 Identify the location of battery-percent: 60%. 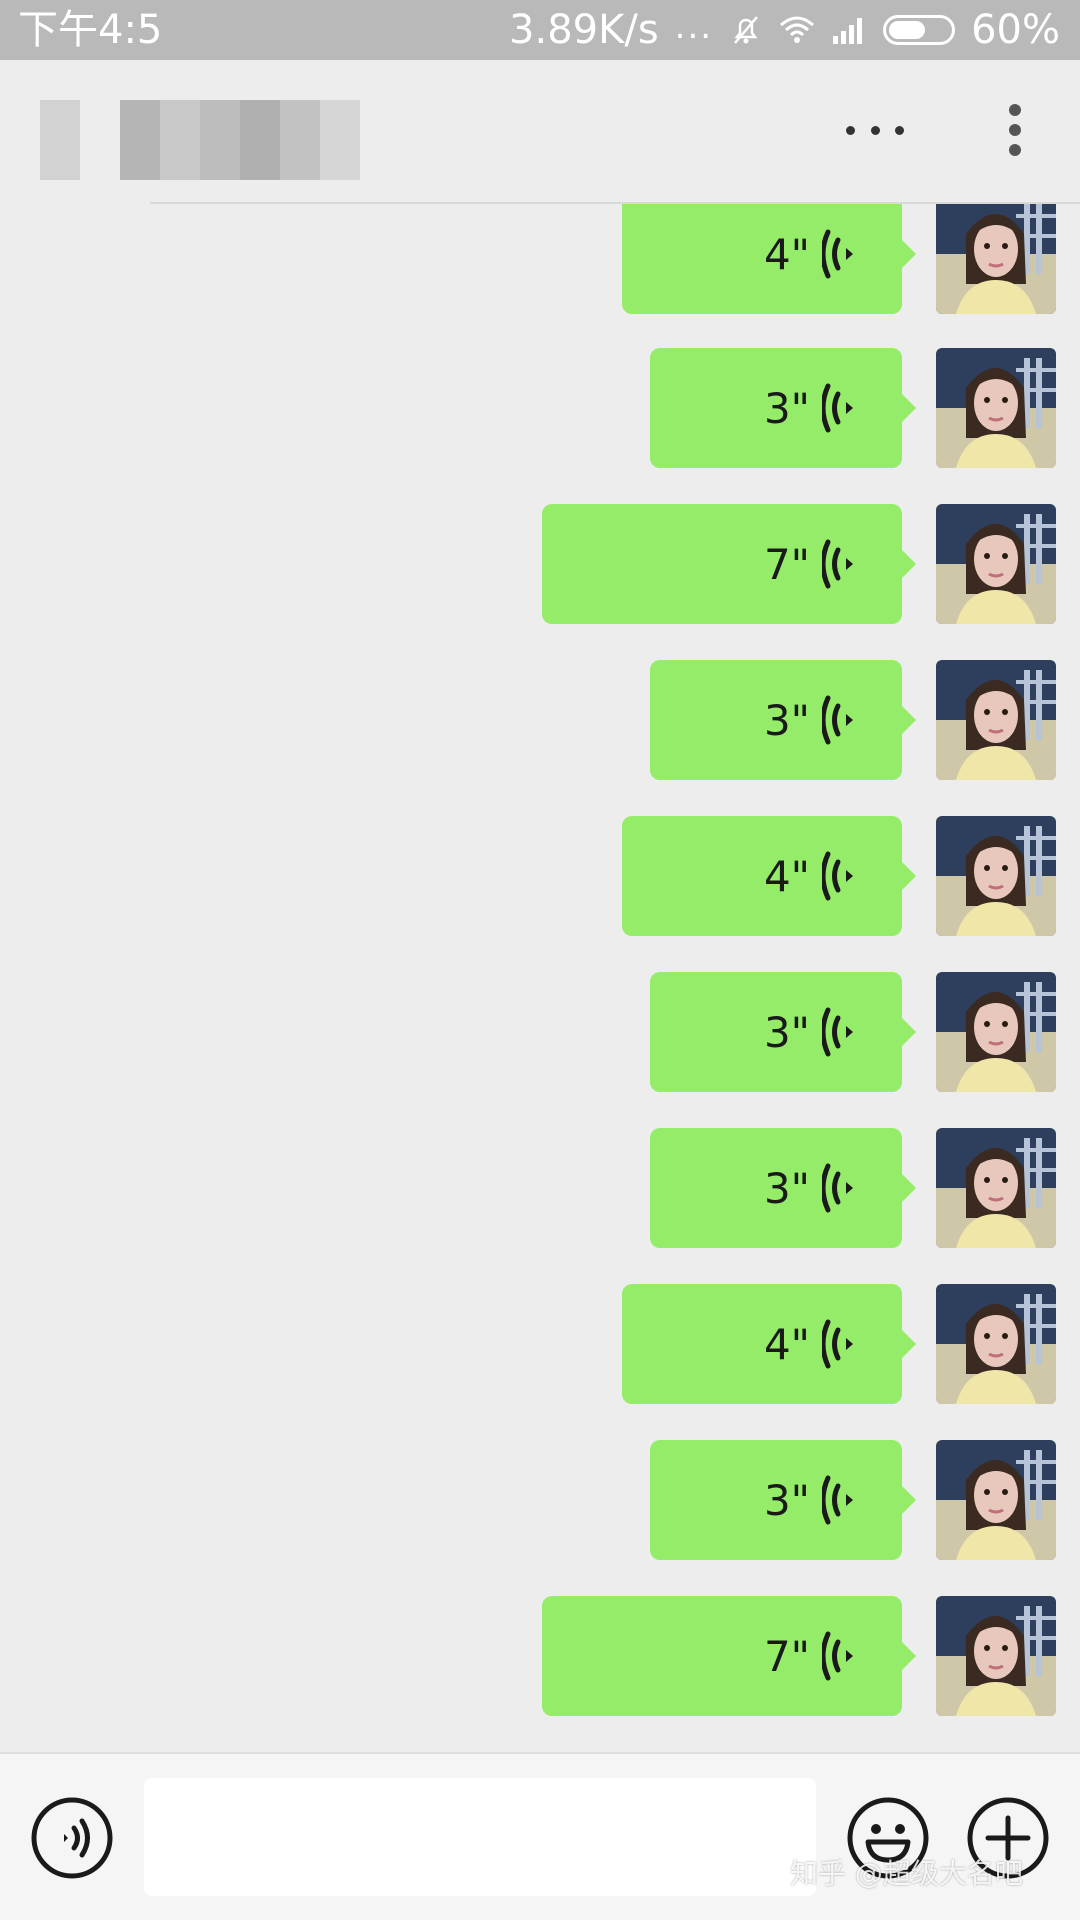
(1015, 30).